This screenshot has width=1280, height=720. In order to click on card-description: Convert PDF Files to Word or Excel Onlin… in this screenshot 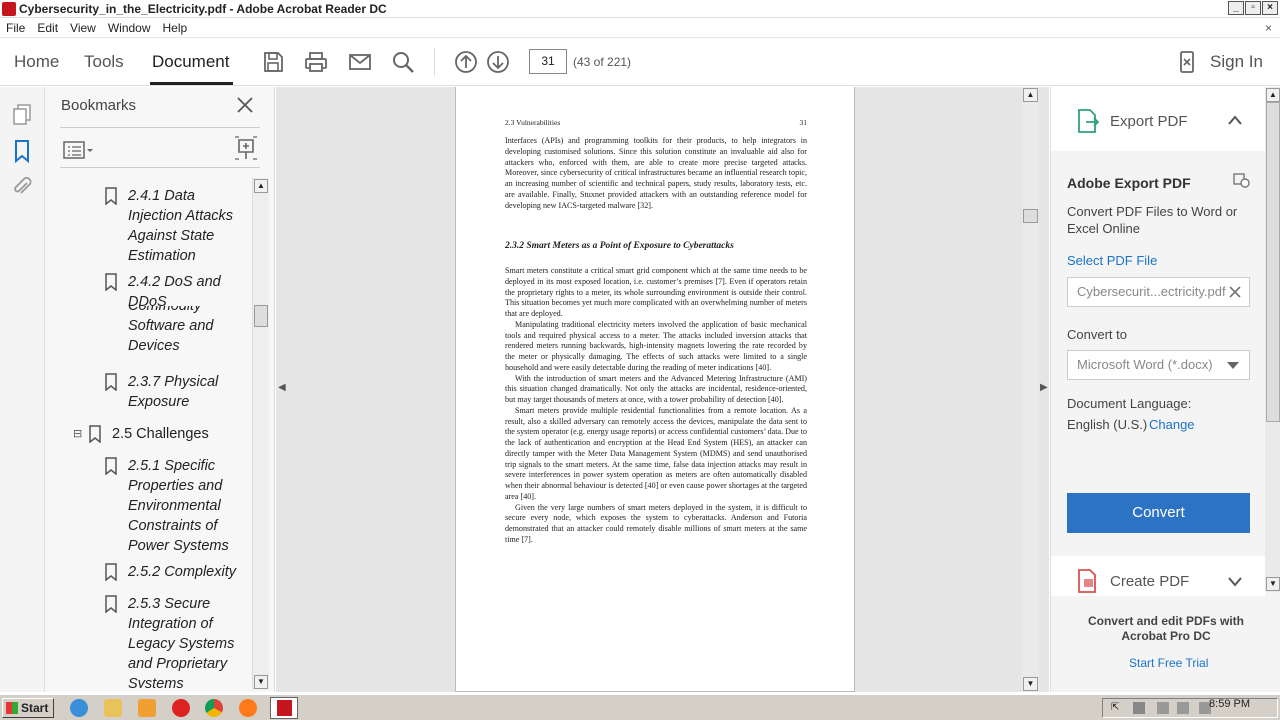, I will do `click(1152, 220)`.